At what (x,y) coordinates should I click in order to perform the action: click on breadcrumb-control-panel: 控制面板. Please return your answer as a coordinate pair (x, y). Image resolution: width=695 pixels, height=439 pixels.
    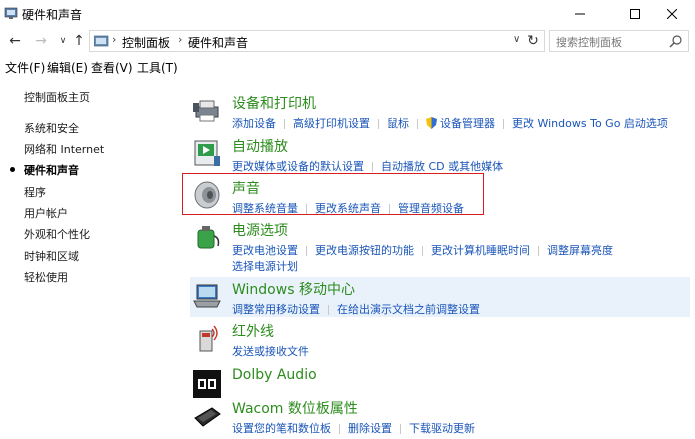
    Looking at the image, I should click on (146, 42).